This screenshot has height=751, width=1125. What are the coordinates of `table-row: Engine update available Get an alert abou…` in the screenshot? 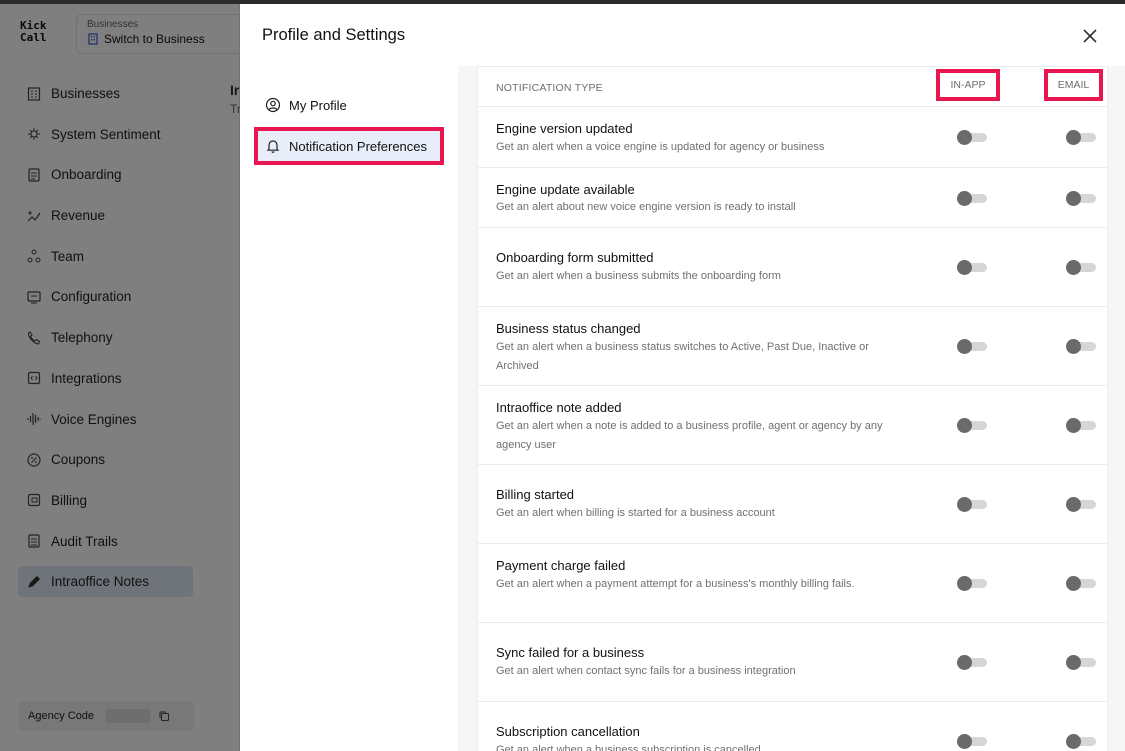 It's located at (792, 198).